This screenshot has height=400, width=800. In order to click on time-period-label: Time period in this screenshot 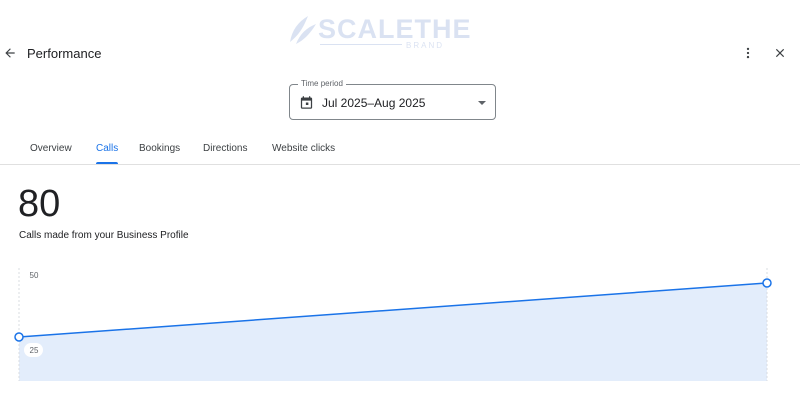, I will do `click(322, 83)`.